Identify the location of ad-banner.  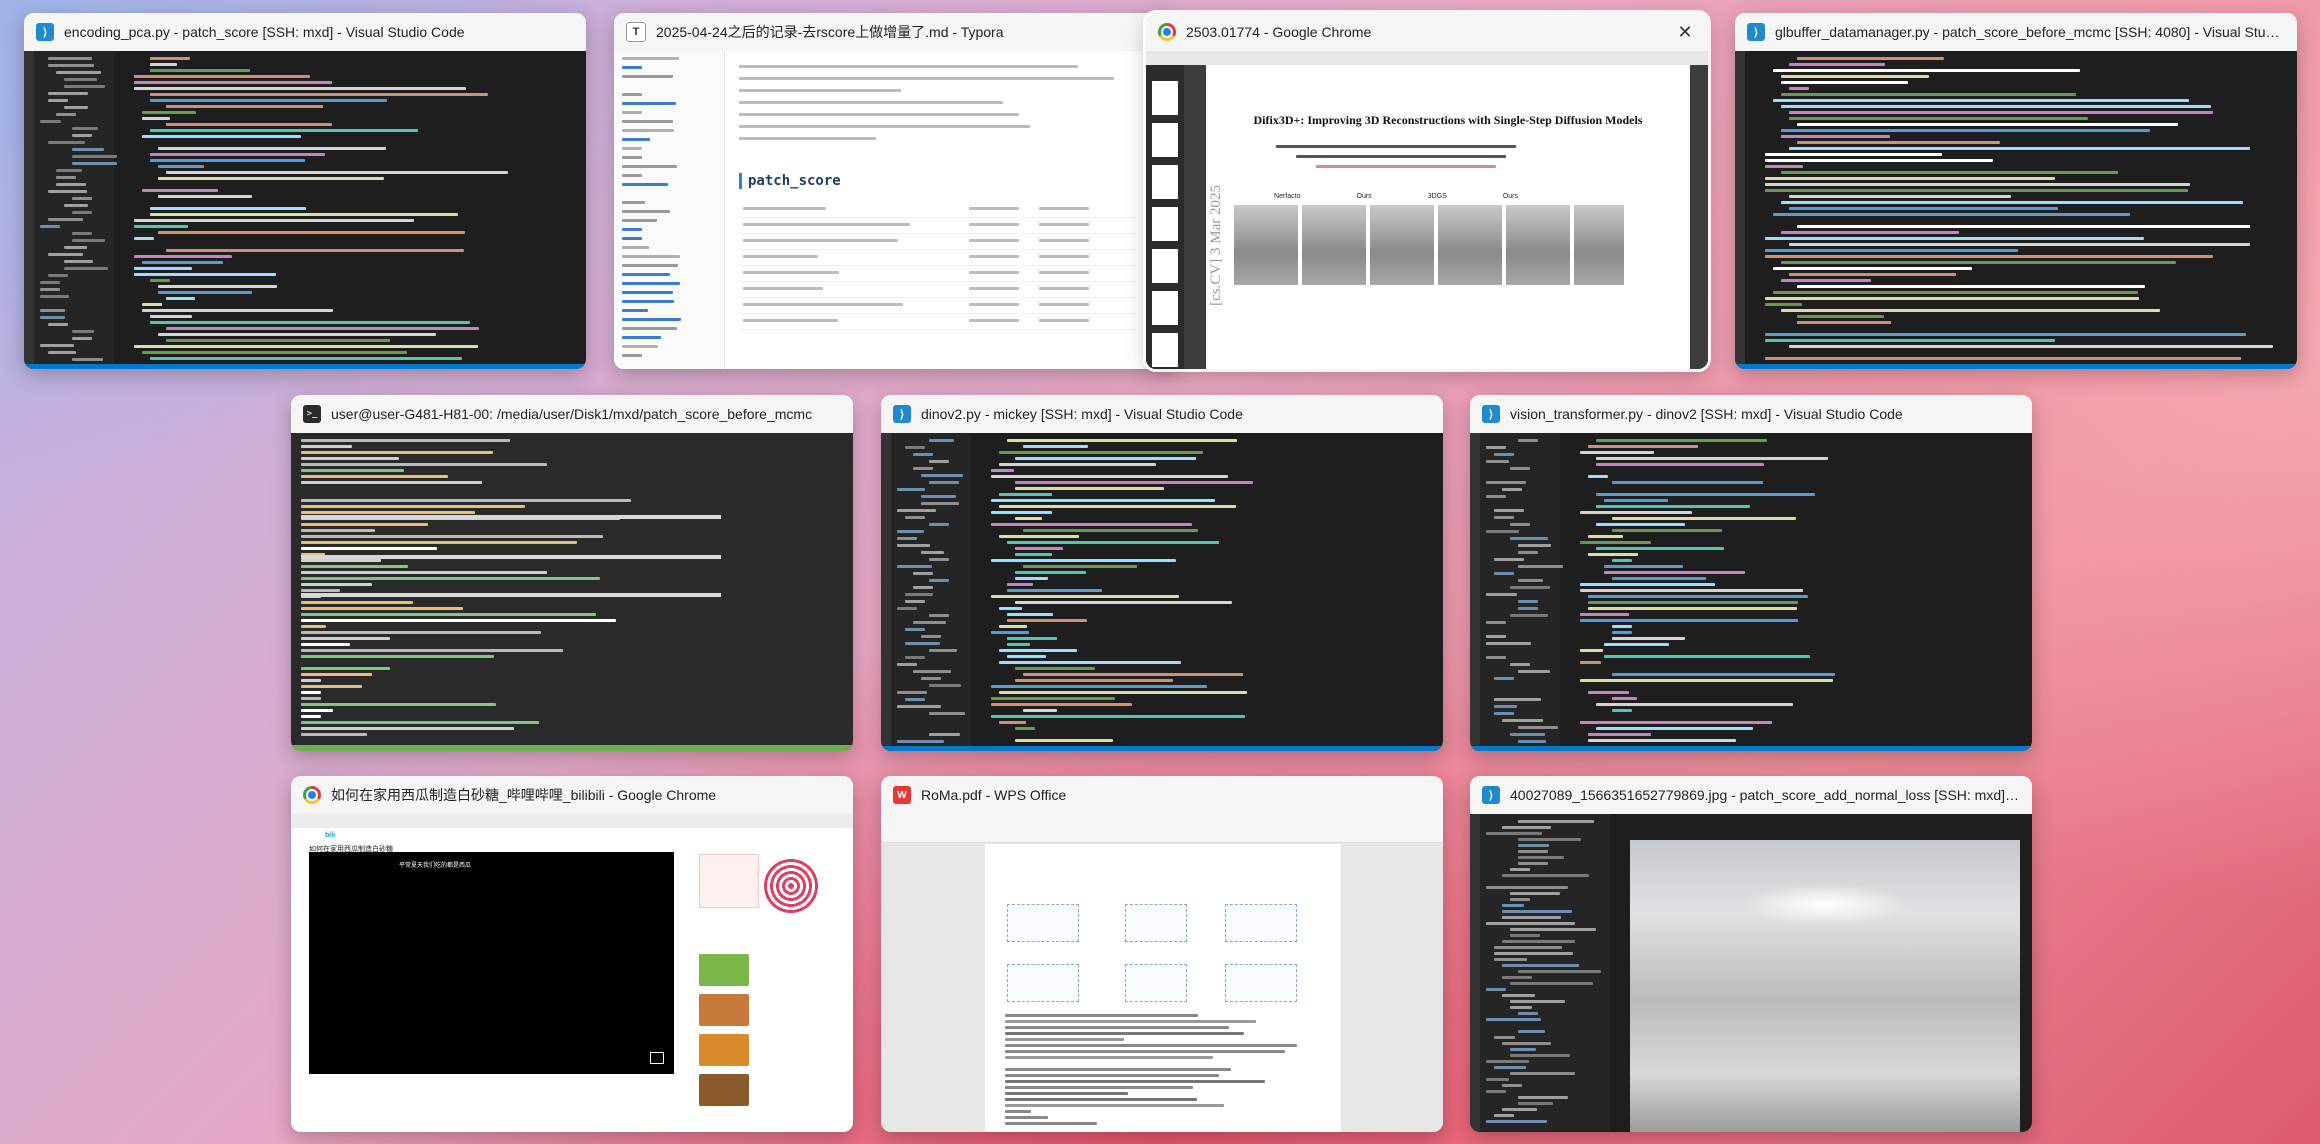
(729, 881).